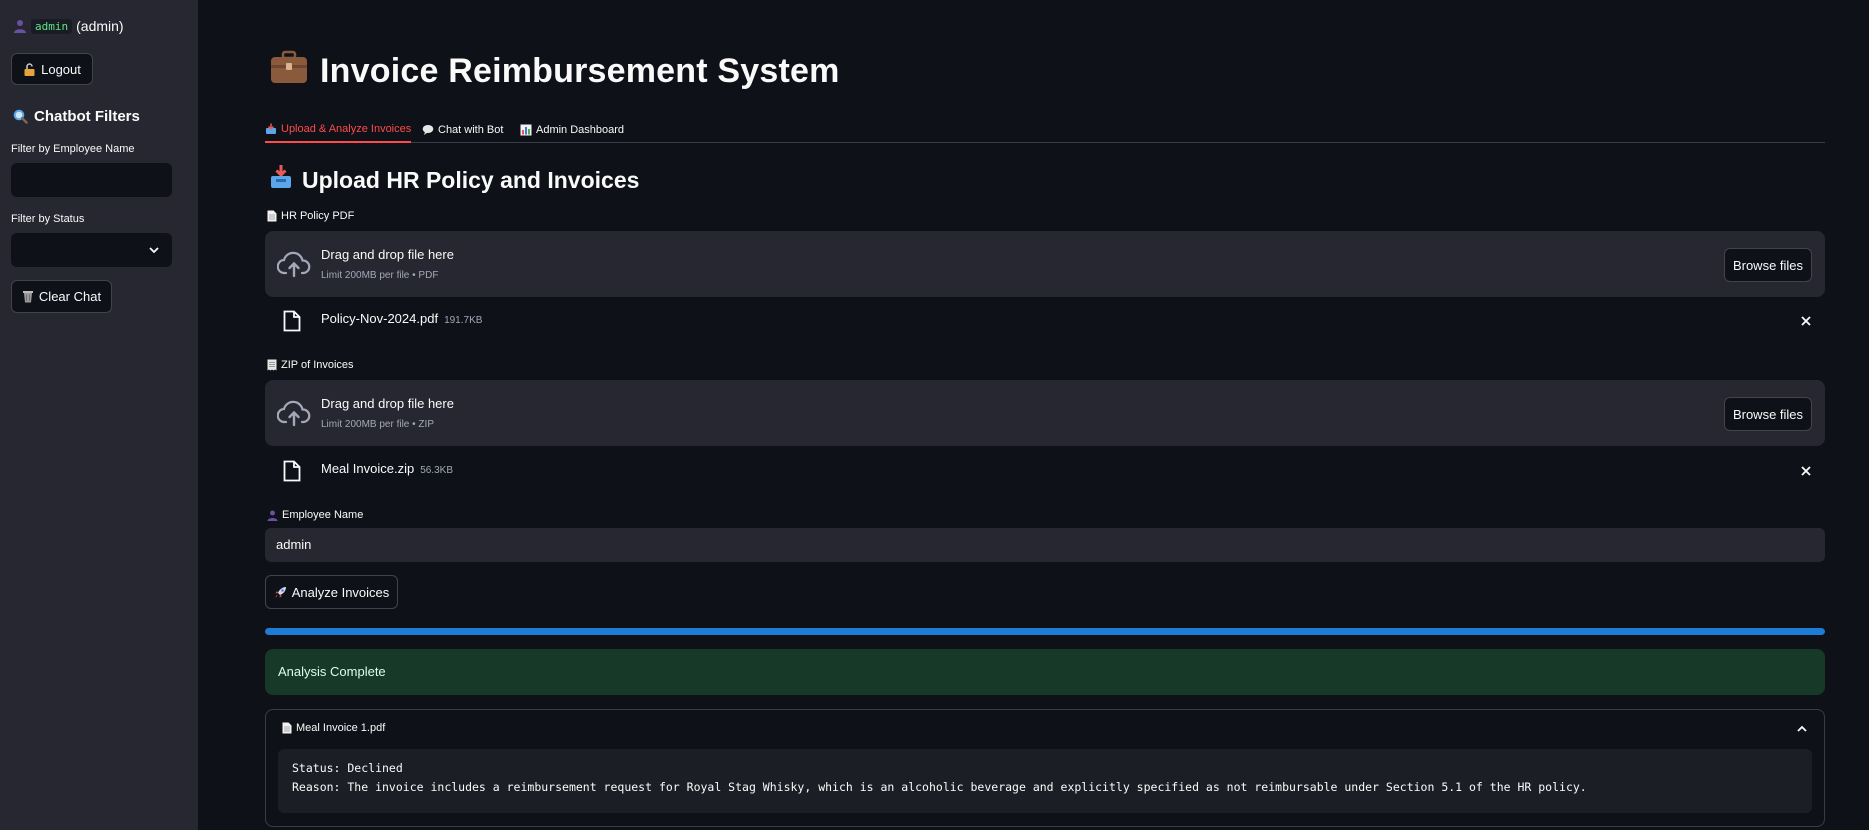 This screenshot has width=1869, height=830. I want to click on progress-bar, so click(1045, 631).